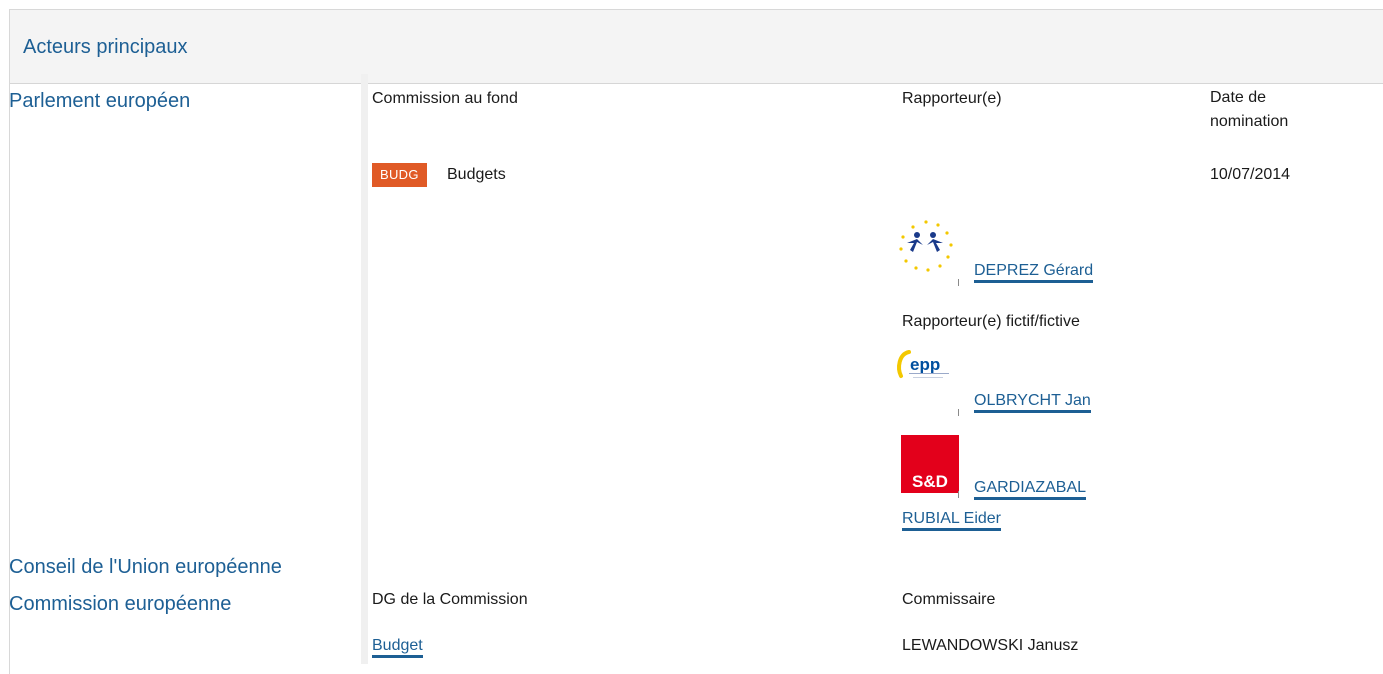 The width and height of the screenshot is (1383, 674). I want to click on shadow-rapporteur-1: OLBRYCHT Jan, so click(1032, 401).